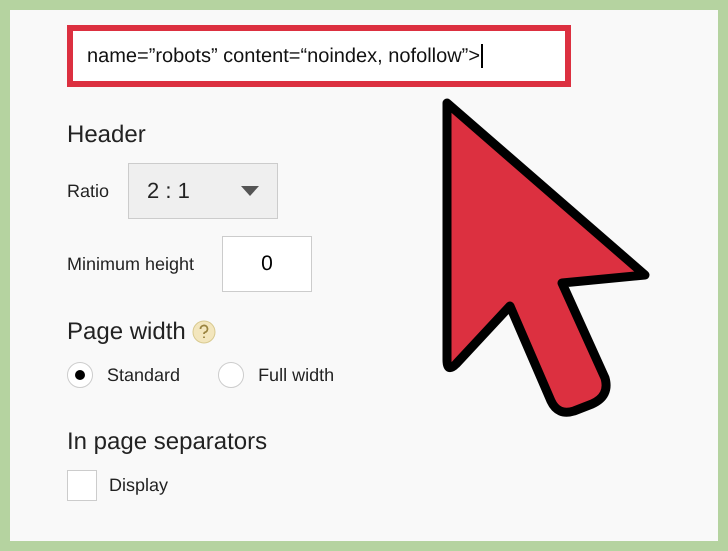 This screenshot has height=551, width=728. Describe the element at coordinates (167, 442) in the screenshot. I see `section-heading: In page separators` at that location.